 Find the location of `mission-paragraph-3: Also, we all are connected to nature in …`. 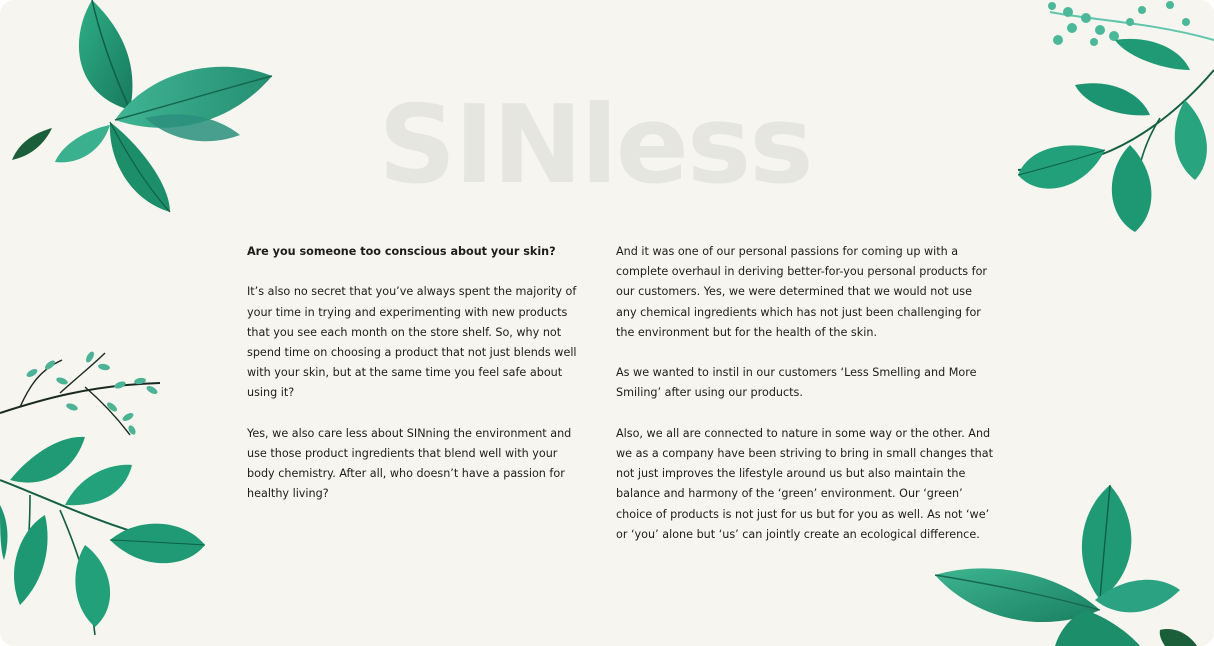

mission-paragraph-3: Also, we all are connected to nature in … is located at coordinates (805, 483).